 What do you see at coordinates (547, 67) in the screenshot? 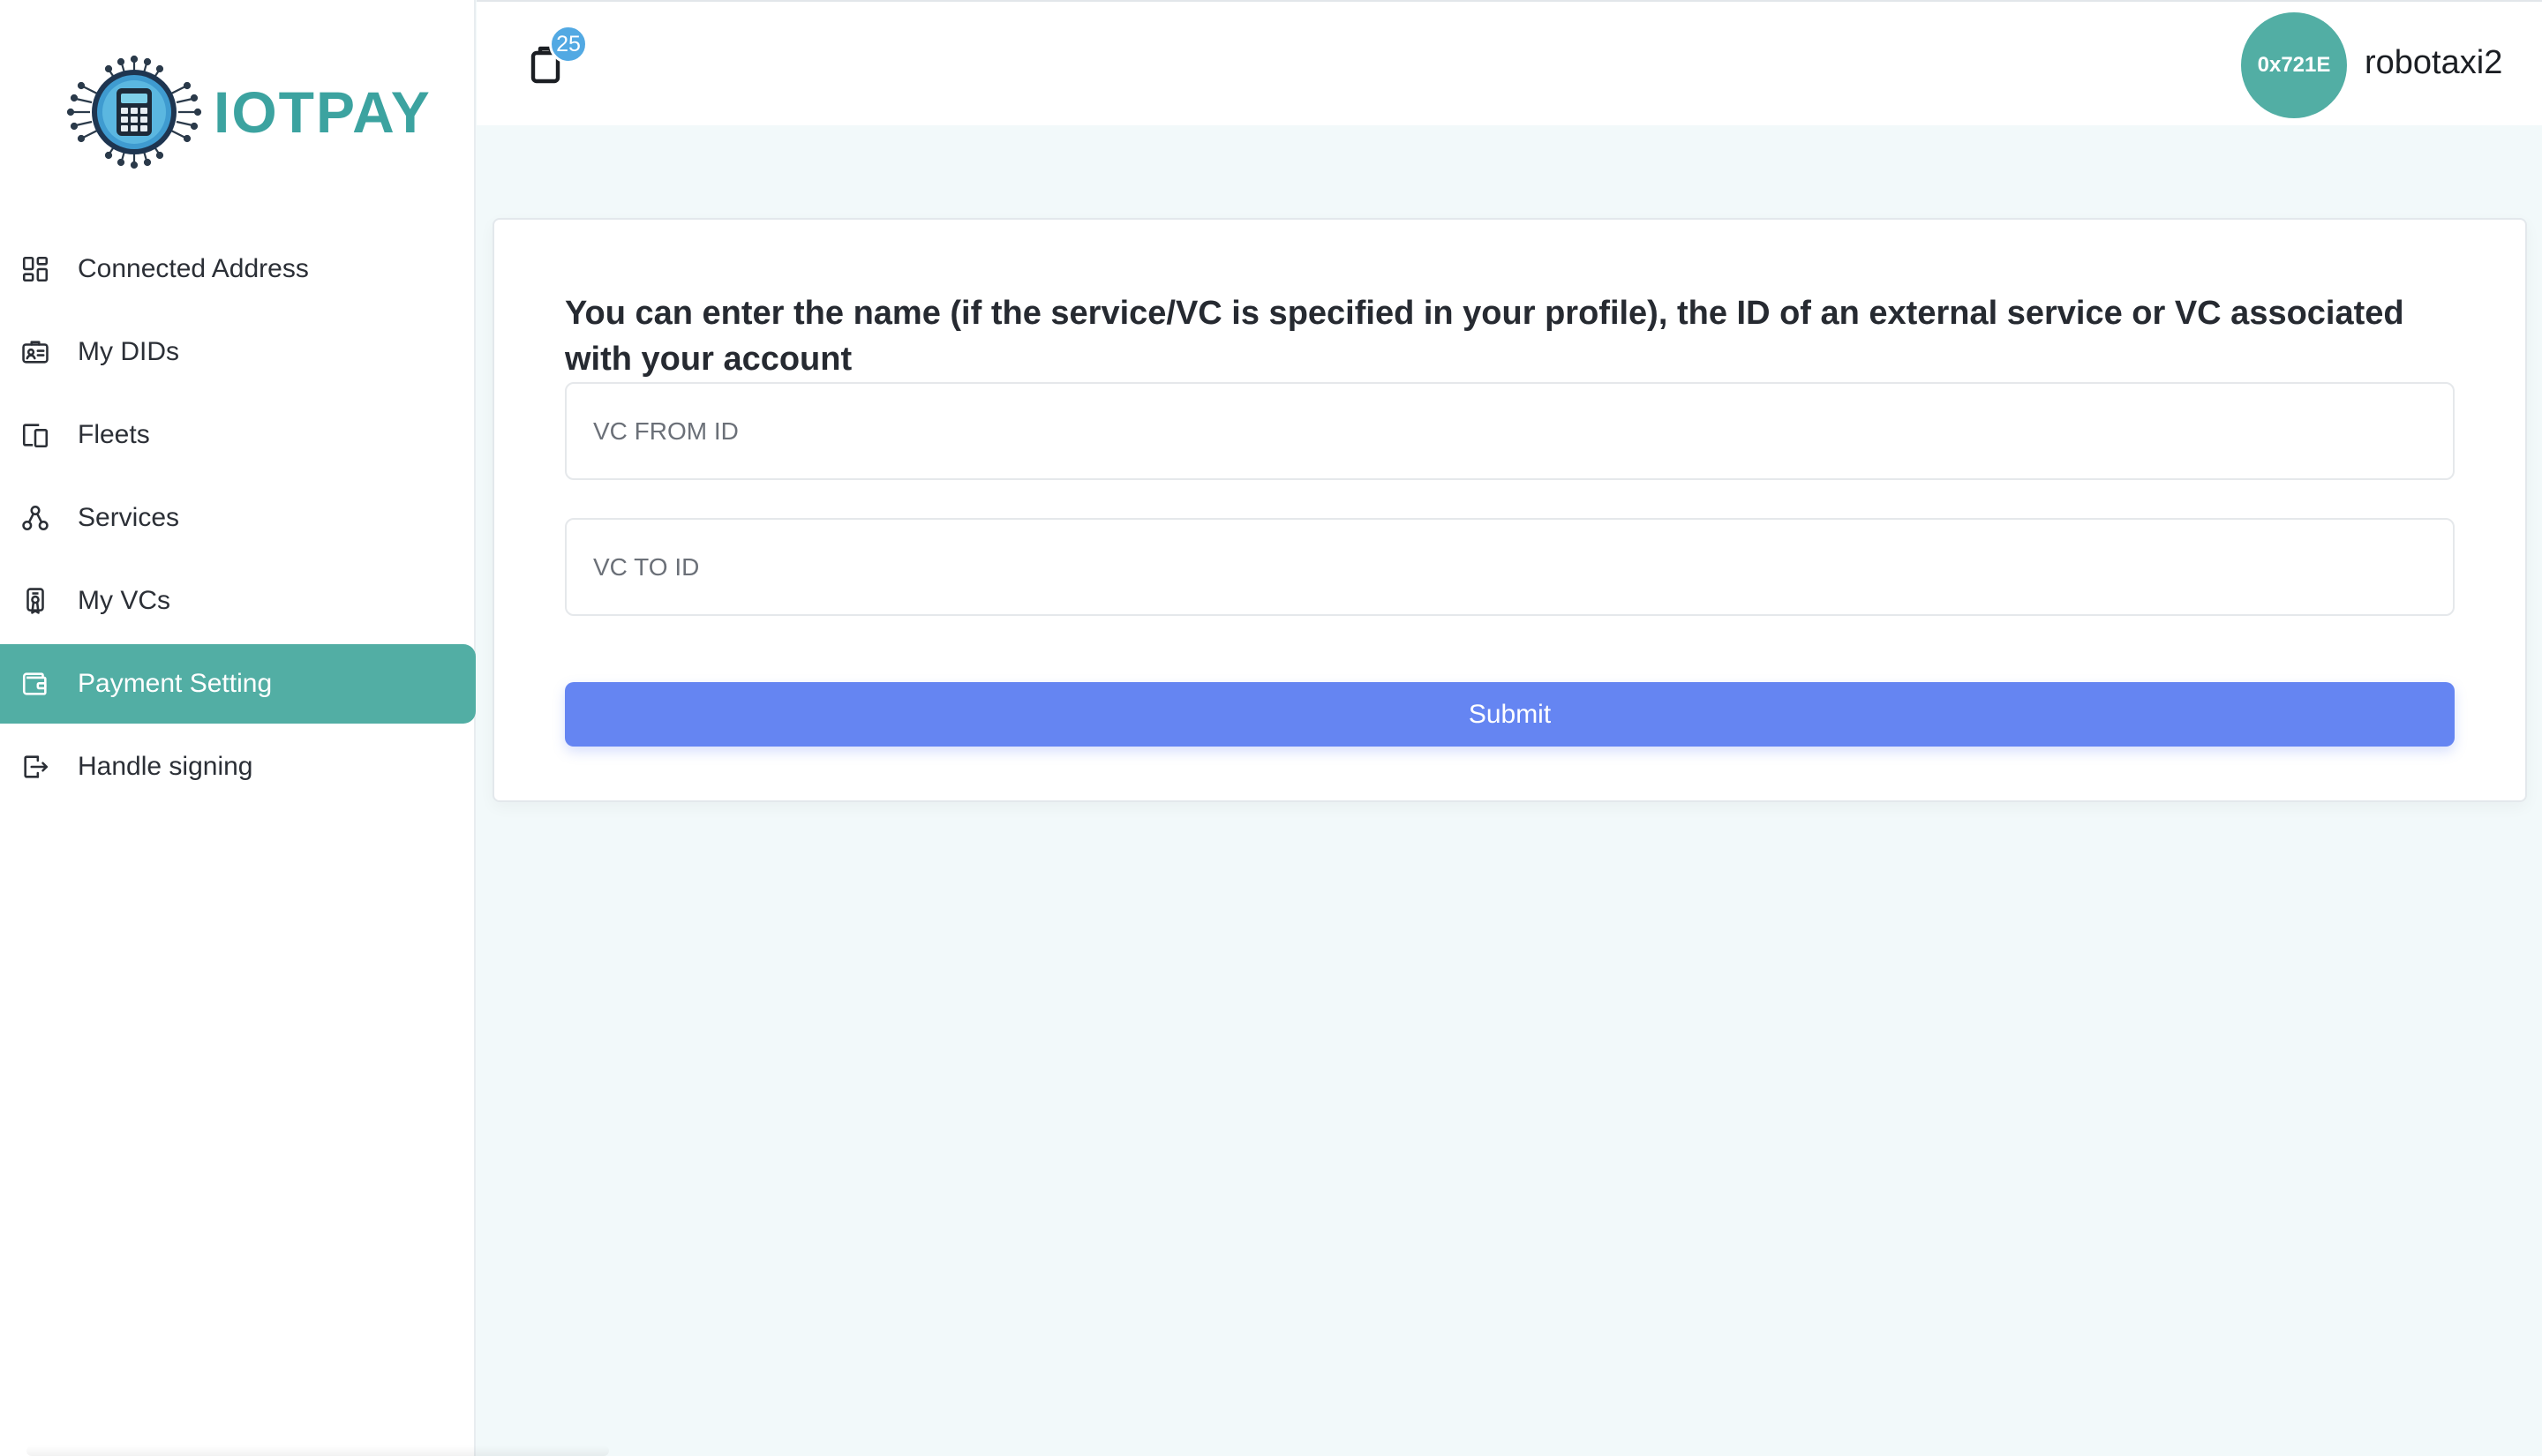
I see `clipboard-icon` at bounding box center [547, 67].